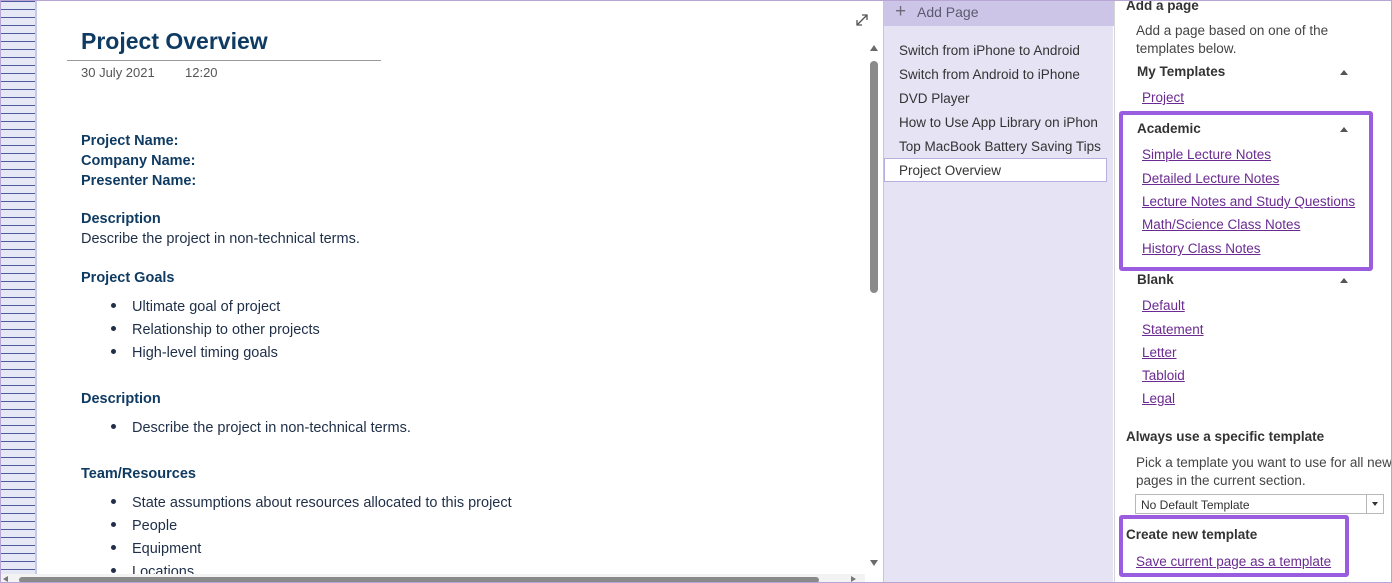  I want to click on template-link-statement: Statement, so click(1173, 329).